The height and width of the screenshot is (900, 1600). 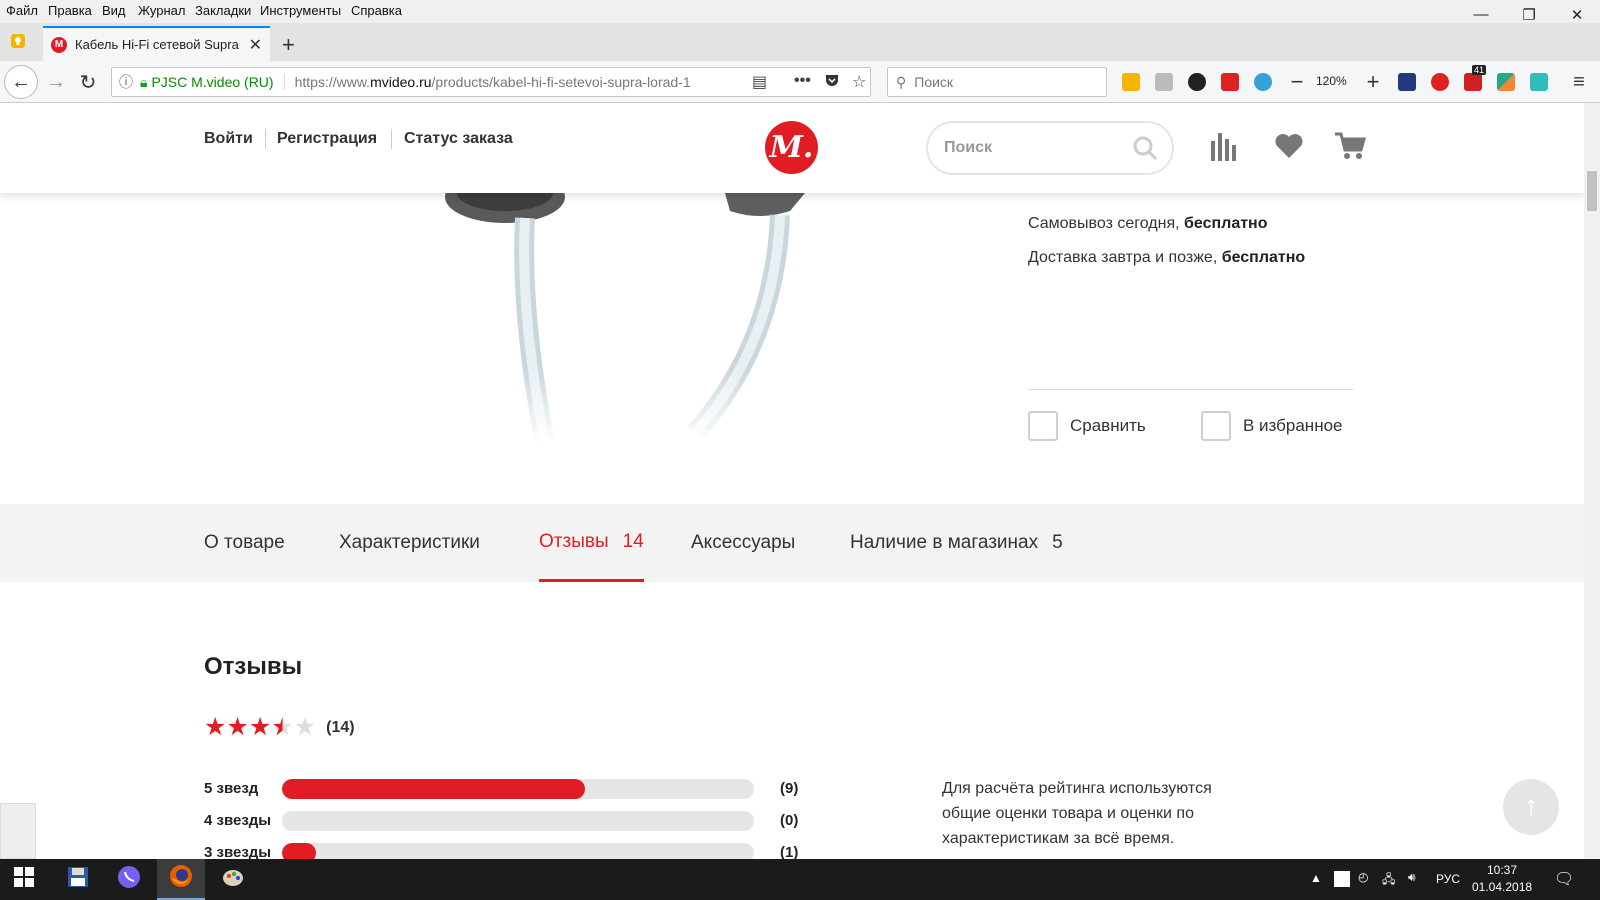 What do you see at coordinates (1224, 148) in the screenshot?
I see `compare-chart-icon` at bounding box center [1224, 148].